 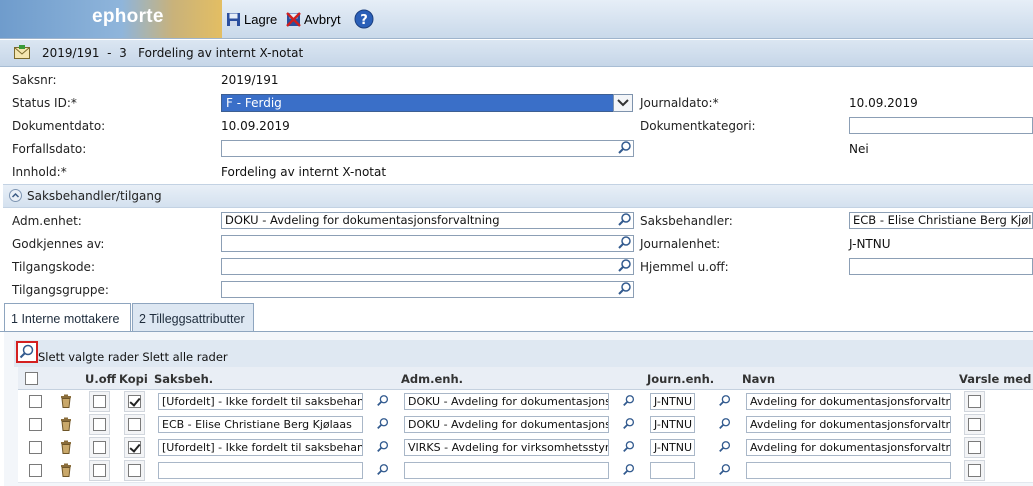 What do you see at coordinates (142, 319) in the screenshot?
I see `tab-number: 2` at bounding box center [142, 319].